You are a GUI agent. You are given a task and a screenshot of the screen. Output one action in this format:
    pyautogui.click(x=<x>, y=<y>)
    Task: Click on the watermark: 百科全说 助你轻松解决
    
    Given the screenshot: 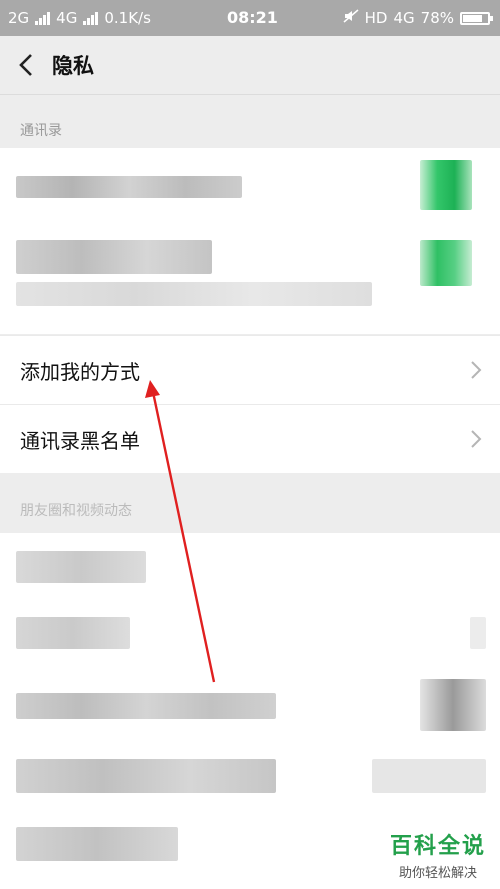 What is the action you would take?
    pyautogui.click(x=438, y=854)
    